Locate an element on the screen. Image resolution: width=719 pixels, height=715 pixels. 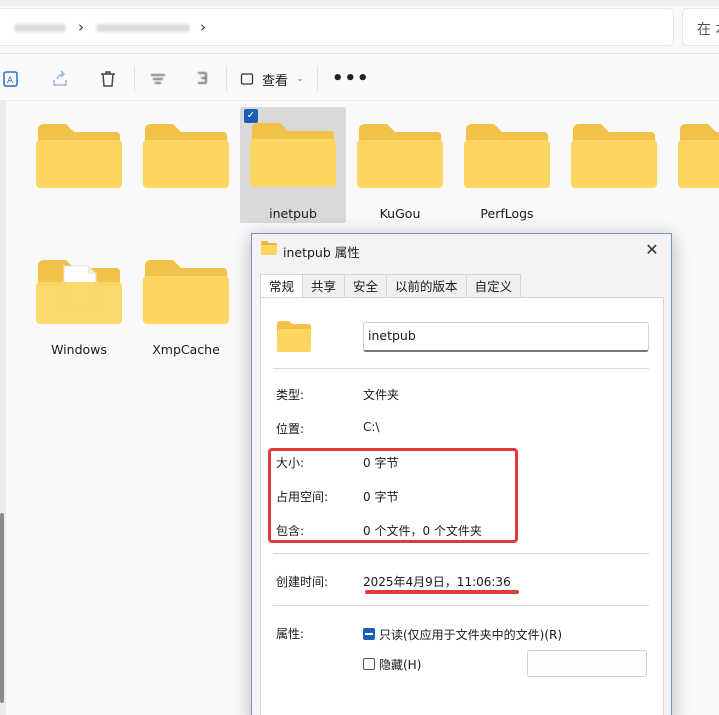
more-options-button: ••• is located at coordinates (351, 78).